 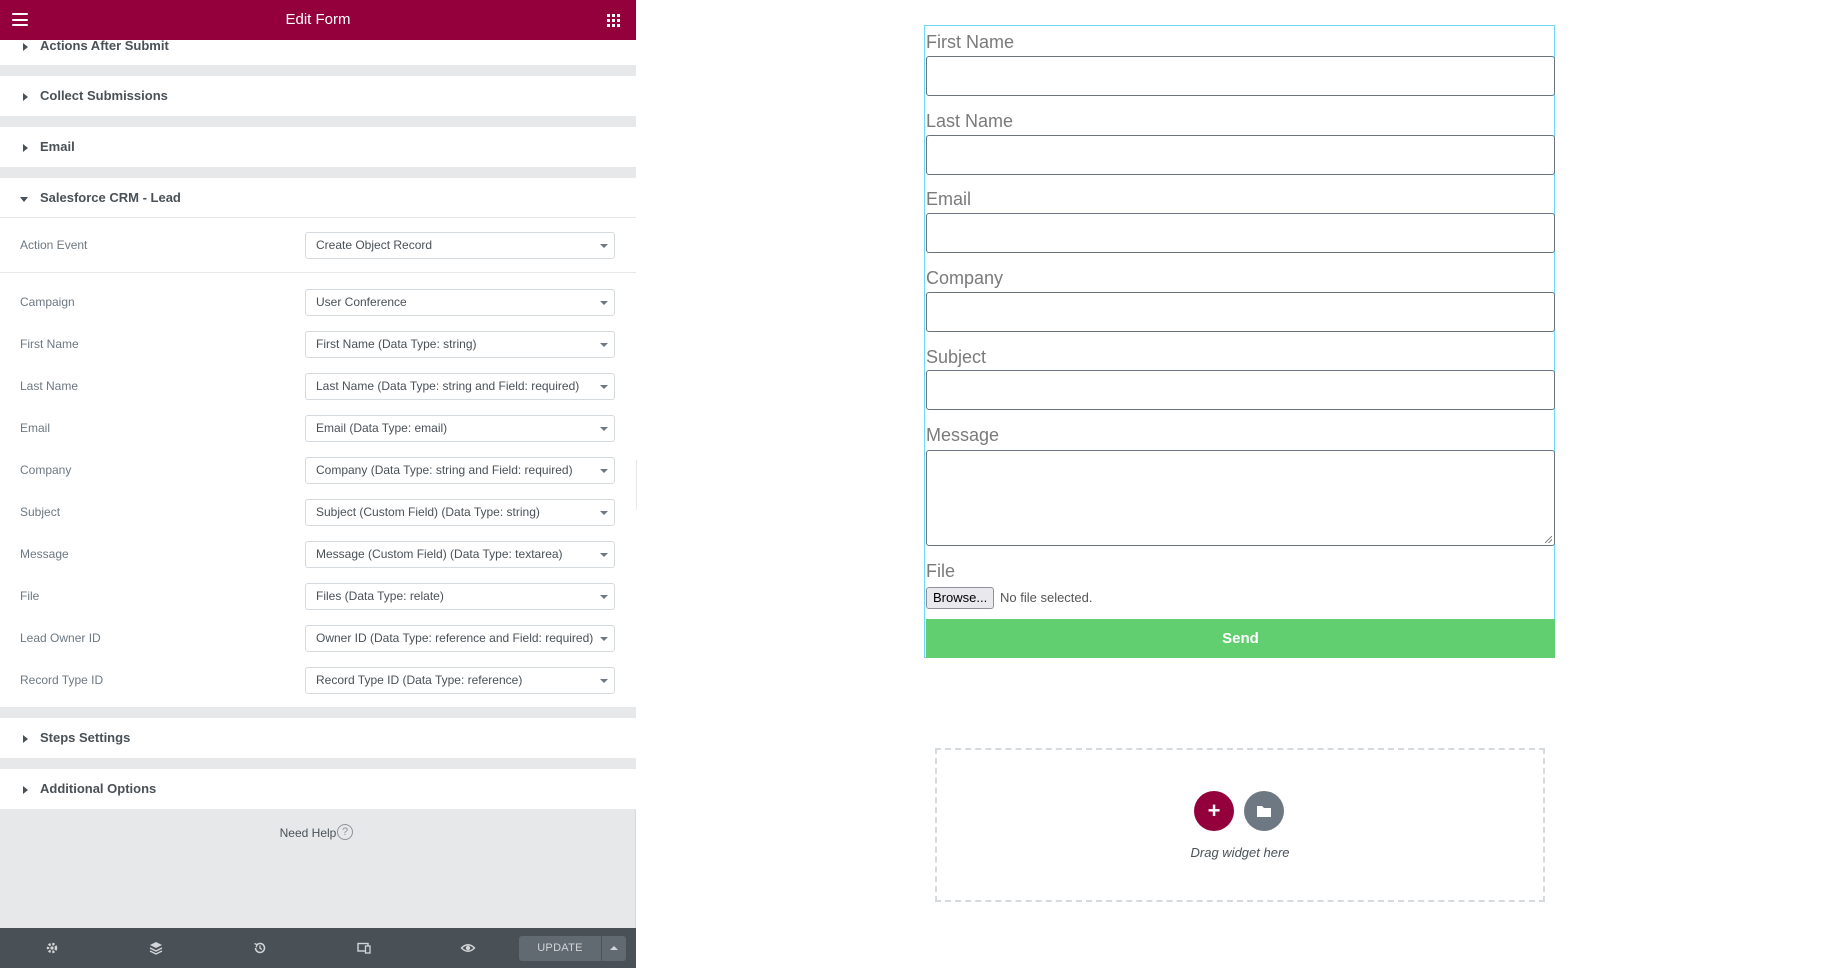 What do you see at coordinates (85, 737) in the screenshot?
I see `section-title: Steps Settings` at bounding box center [85, 737].